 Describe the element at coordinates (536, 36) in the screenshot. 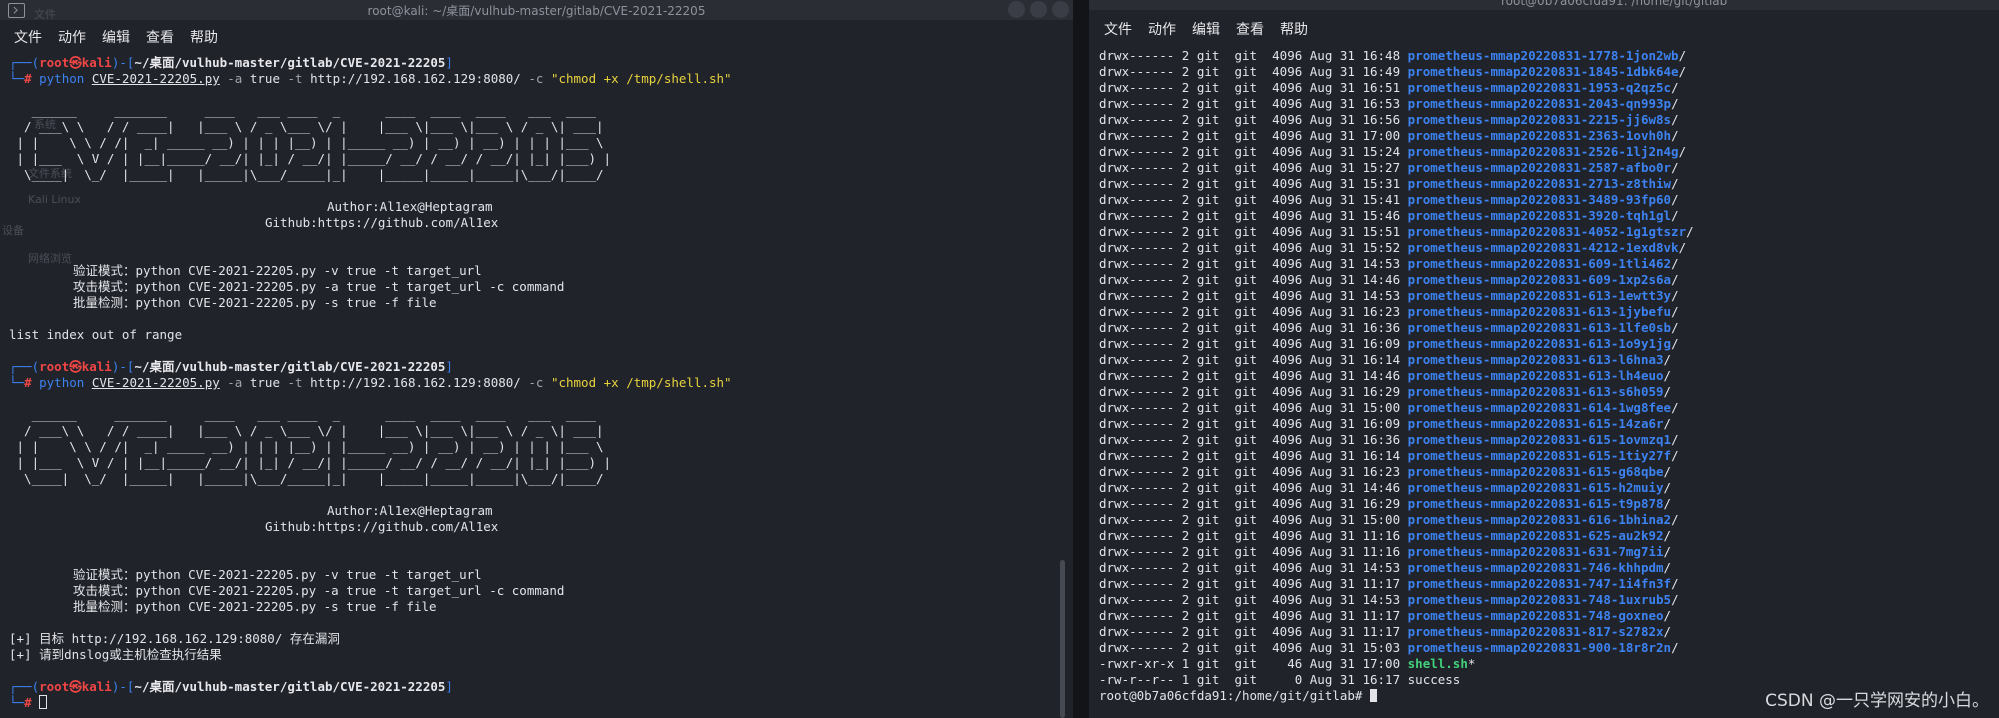

I see `left-menu-bar: 文件 动作 编辑 查看 帮助` at that location.